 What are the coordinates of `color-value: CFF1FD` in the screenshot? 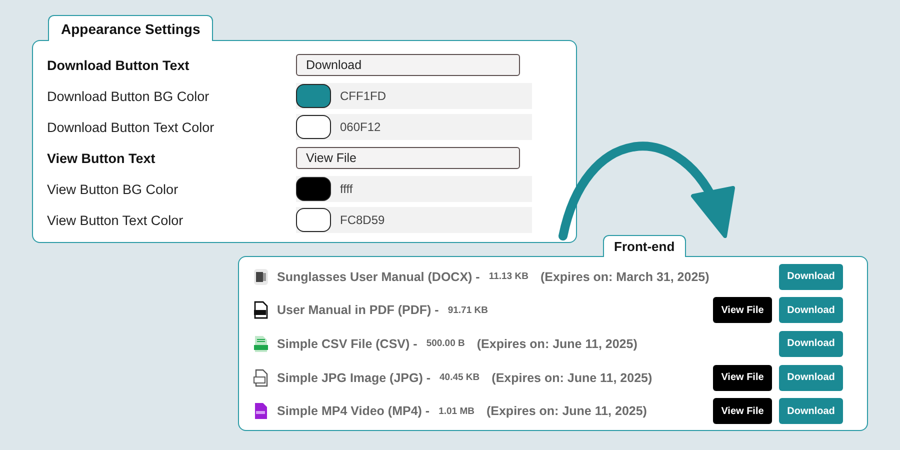 It's located at (363, 96).